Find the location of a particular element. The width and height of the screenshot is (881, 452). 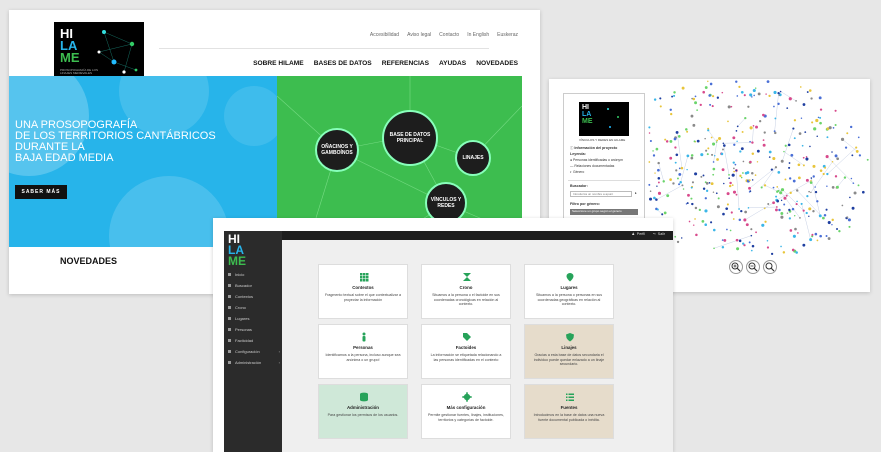

link-aviso-legal: Aviso legal is located at coordinates (419, 35).